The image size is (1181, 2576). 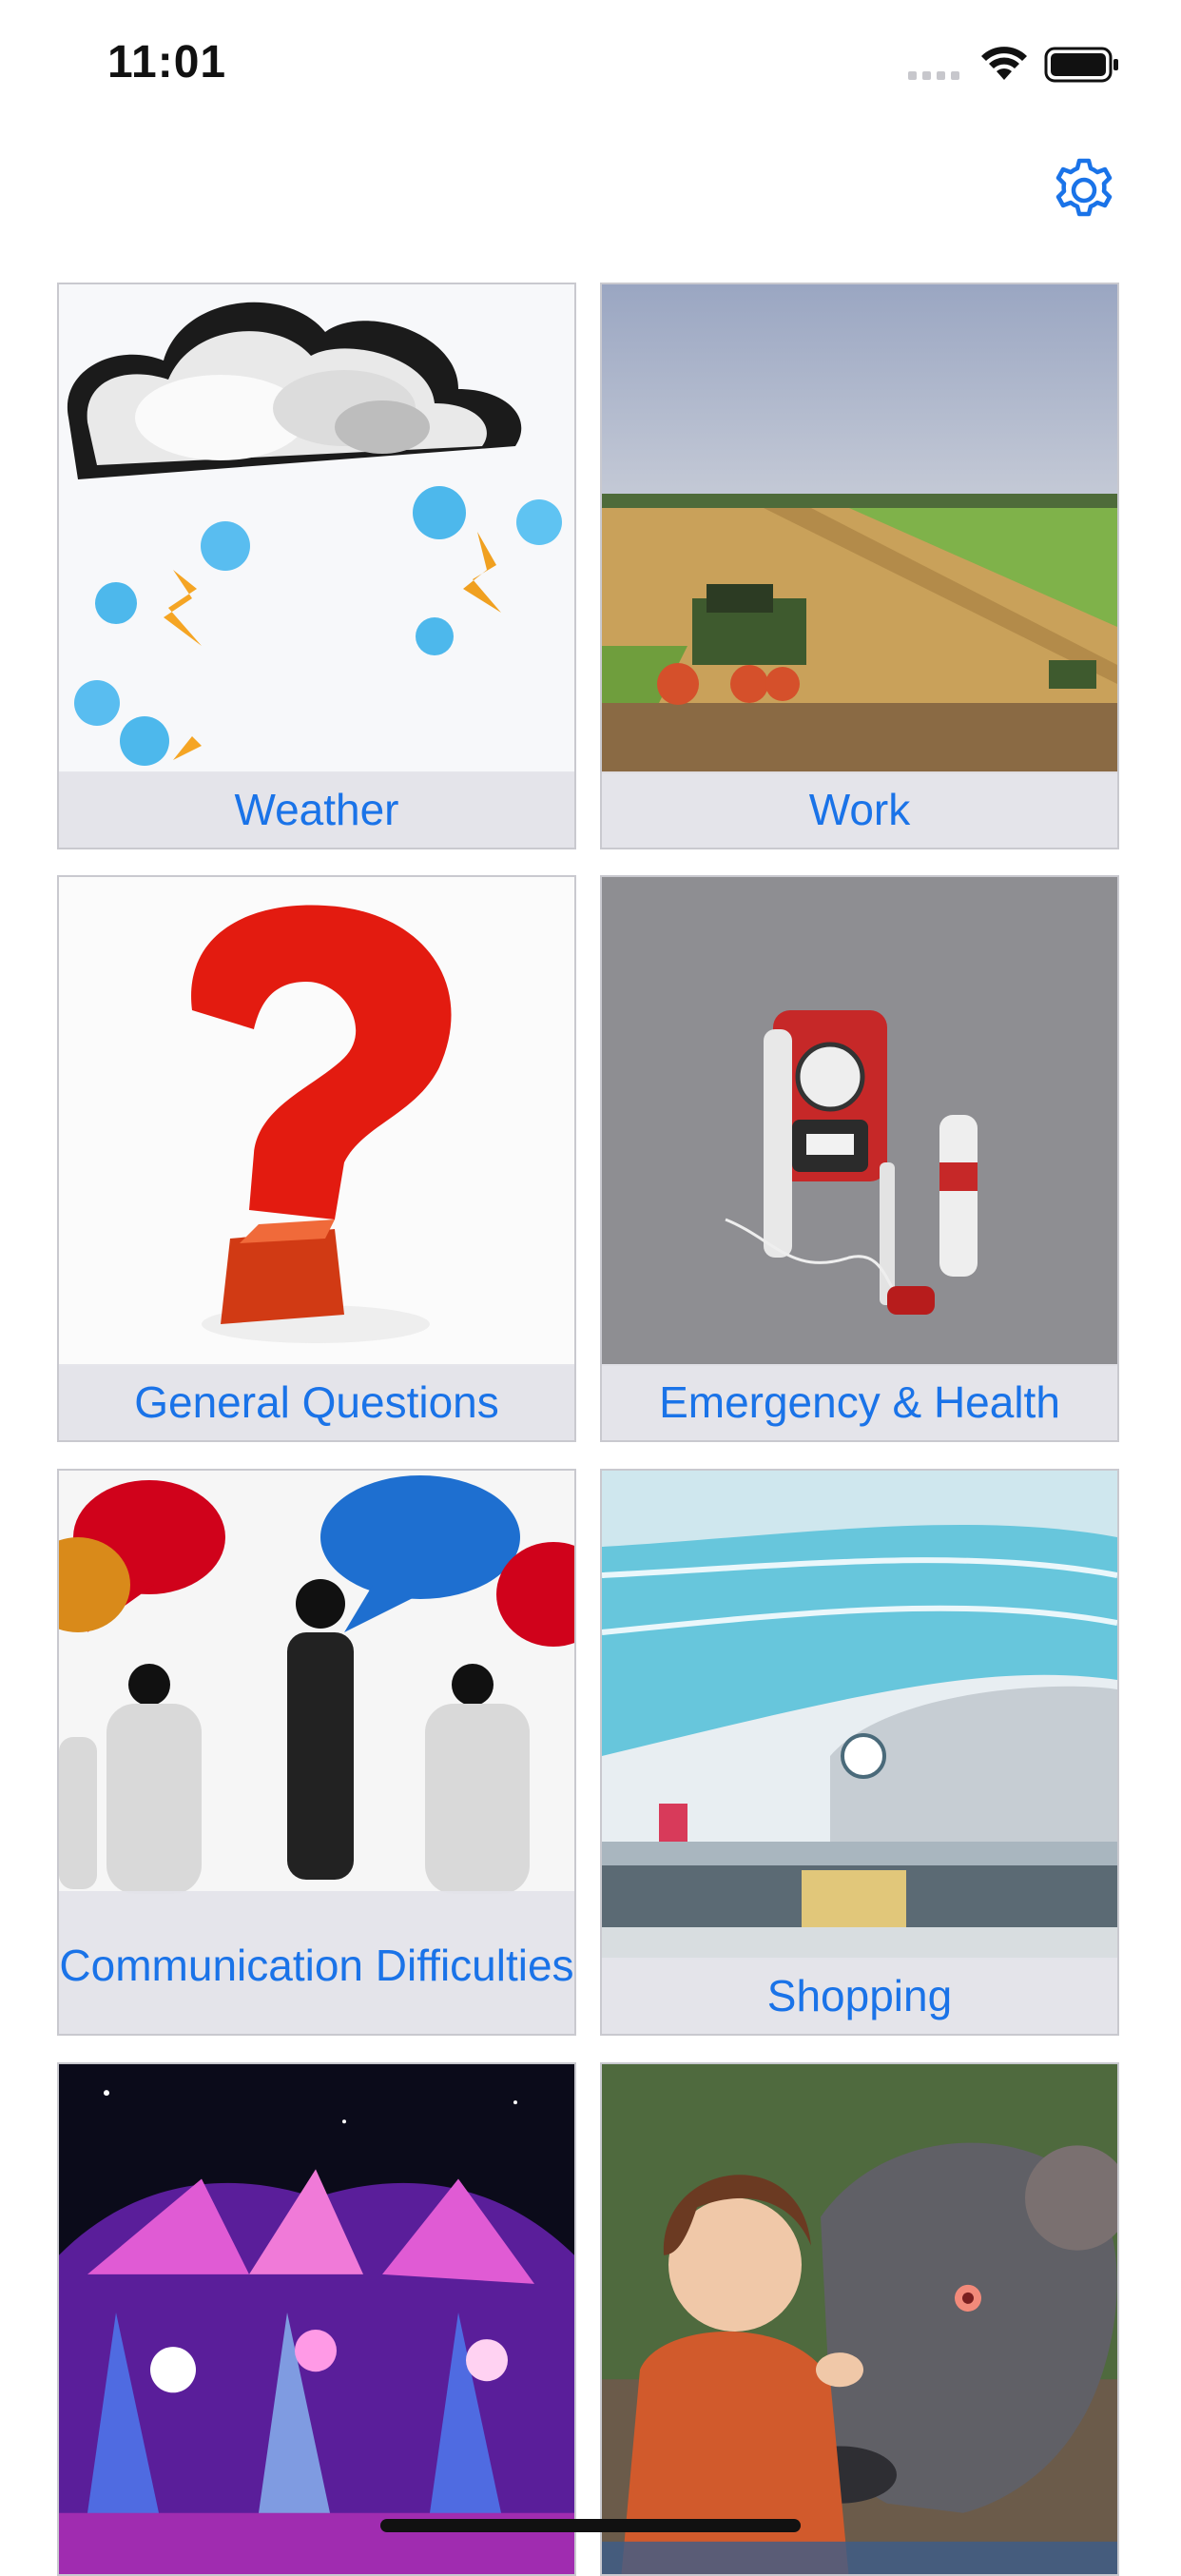 I want to click on settings-gear-icon, so click(x=1084, y=190).